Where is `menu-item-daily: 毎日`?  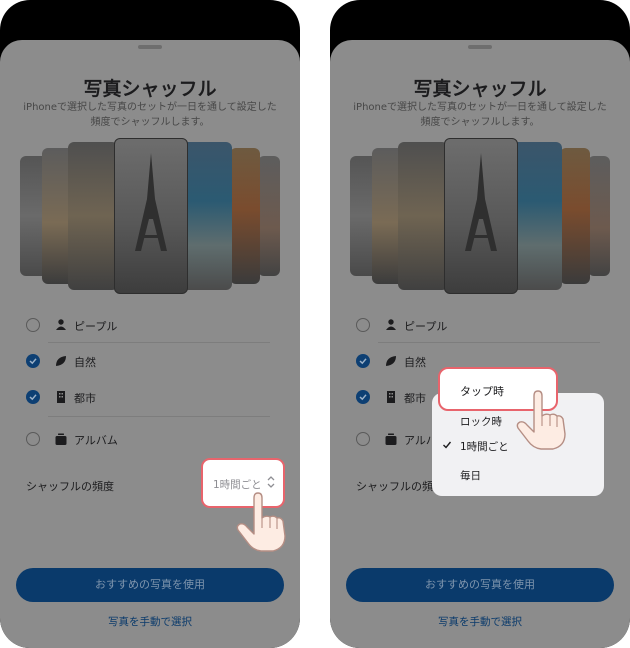 menu-item-daily: 毎日 is located at coordinates (470, 475).